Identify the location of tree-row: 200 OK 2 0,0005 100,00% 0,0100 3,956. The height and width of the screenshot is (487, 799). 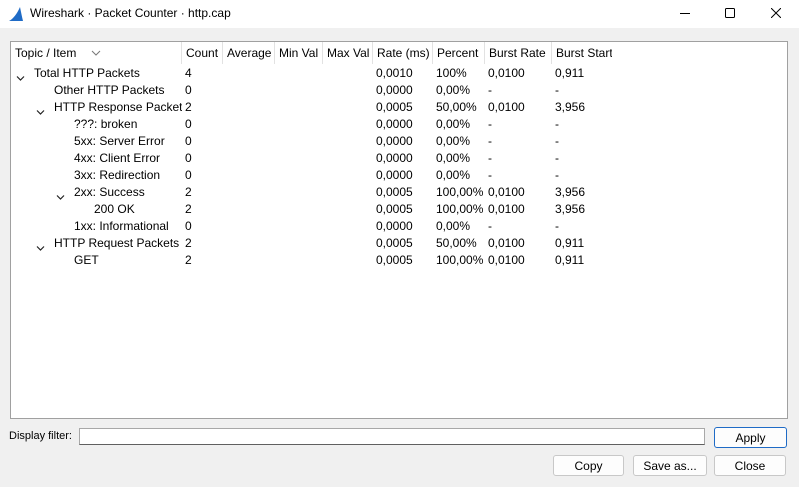
(399, 209).